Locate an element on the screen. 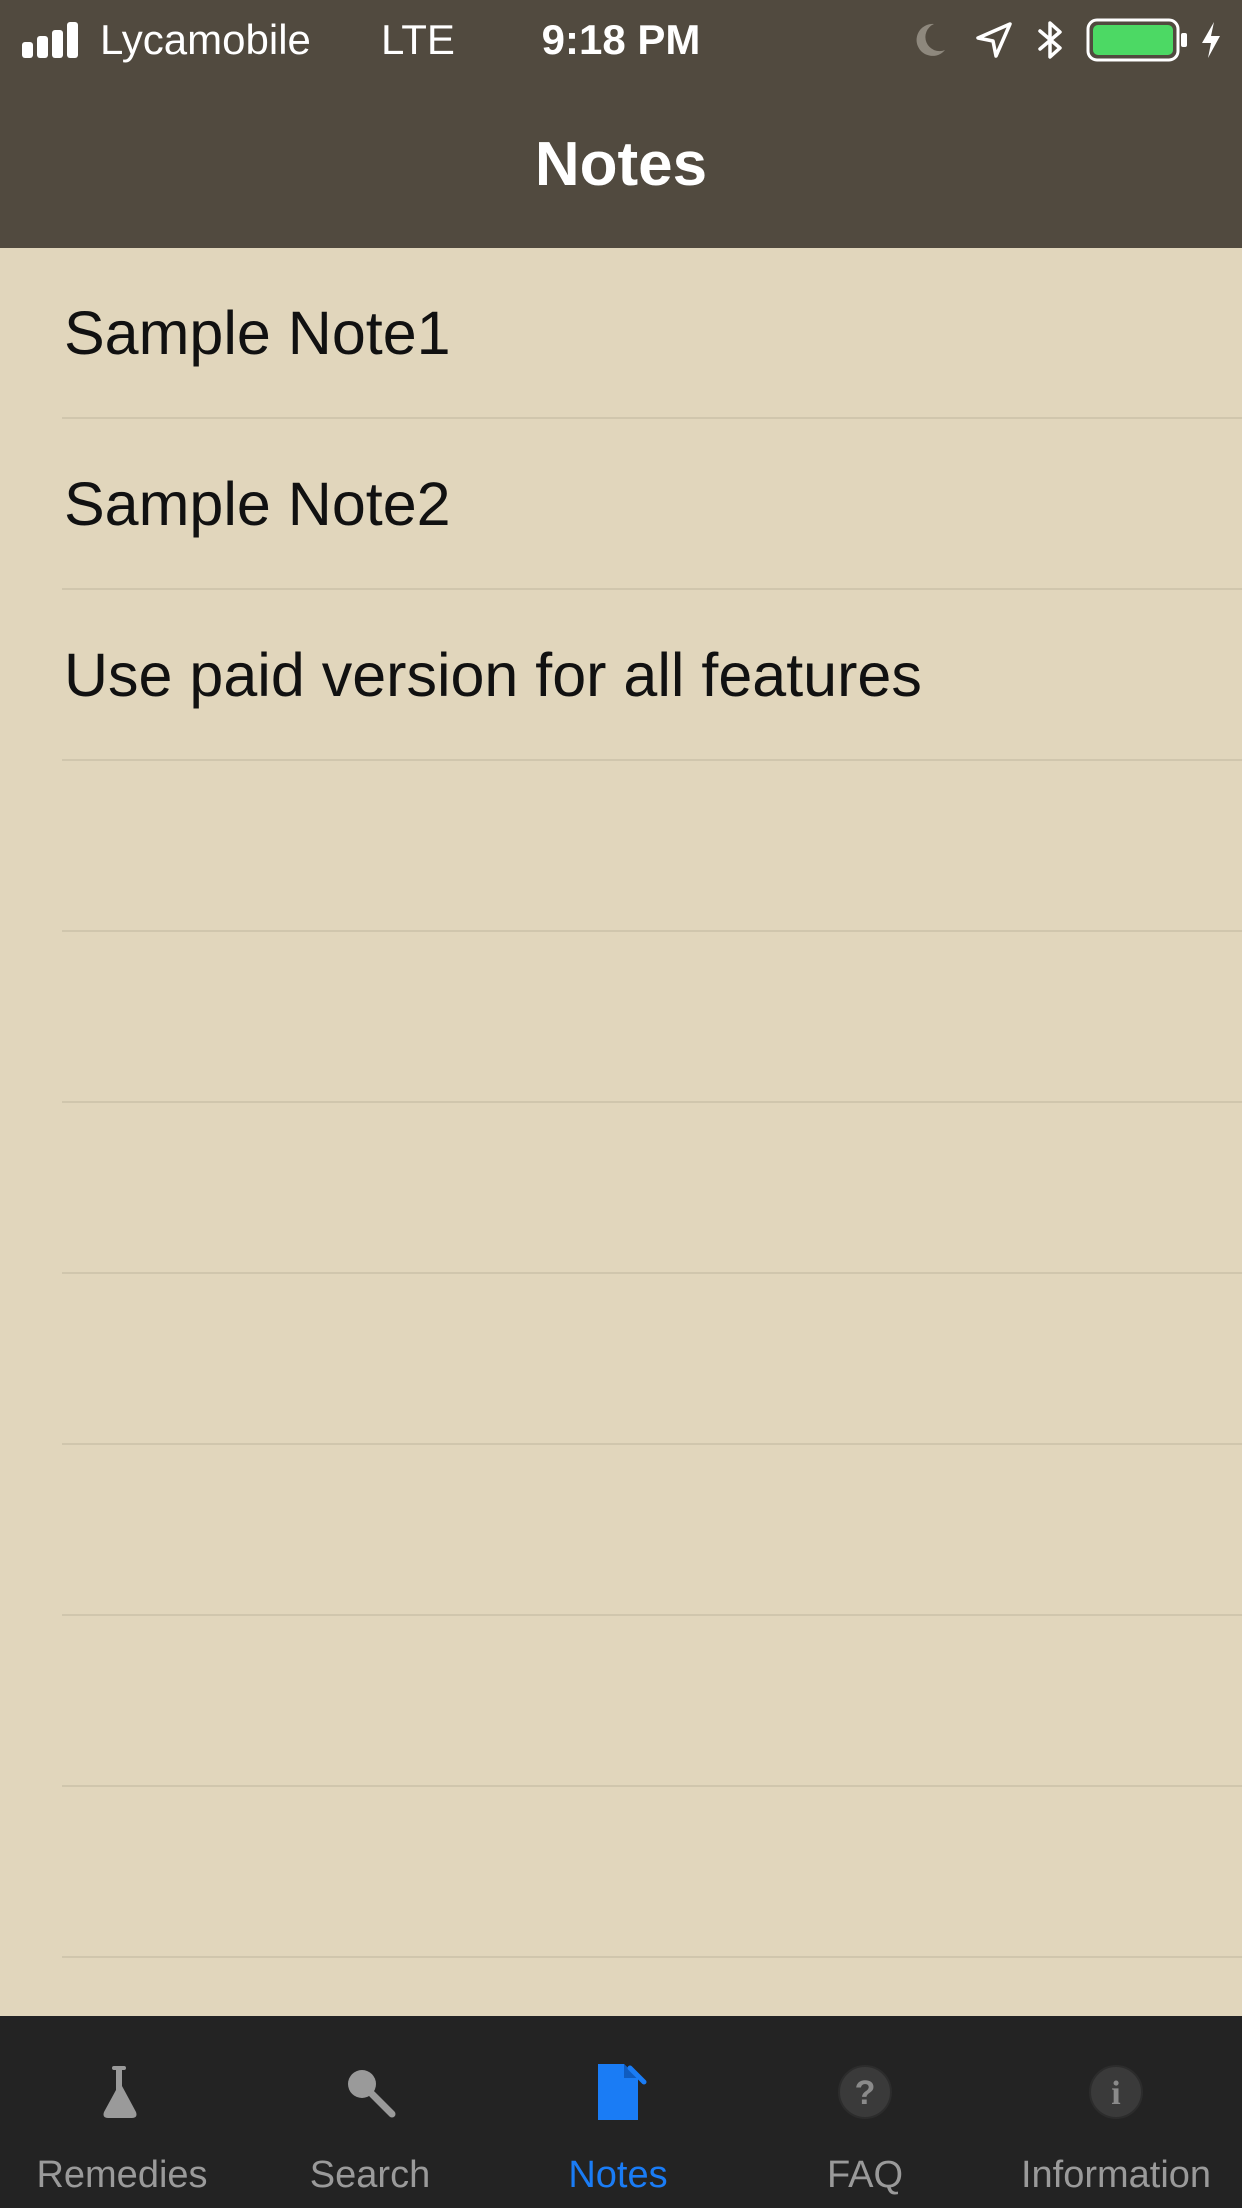 Image resolution: width=1242 pixels, height=2208 pixels. location-arrow-icon is located at coordinates (994, 40).